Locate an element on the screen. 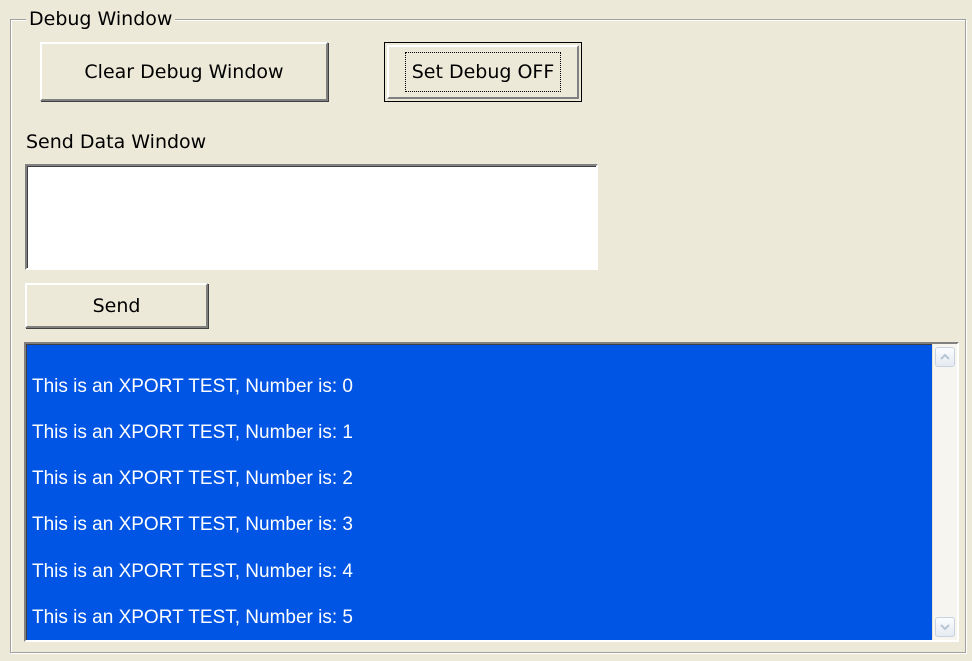 This screenshot has width=972, height=661. set-debug-off-label: Set Debug OFF is located at coordinates (483, 72).